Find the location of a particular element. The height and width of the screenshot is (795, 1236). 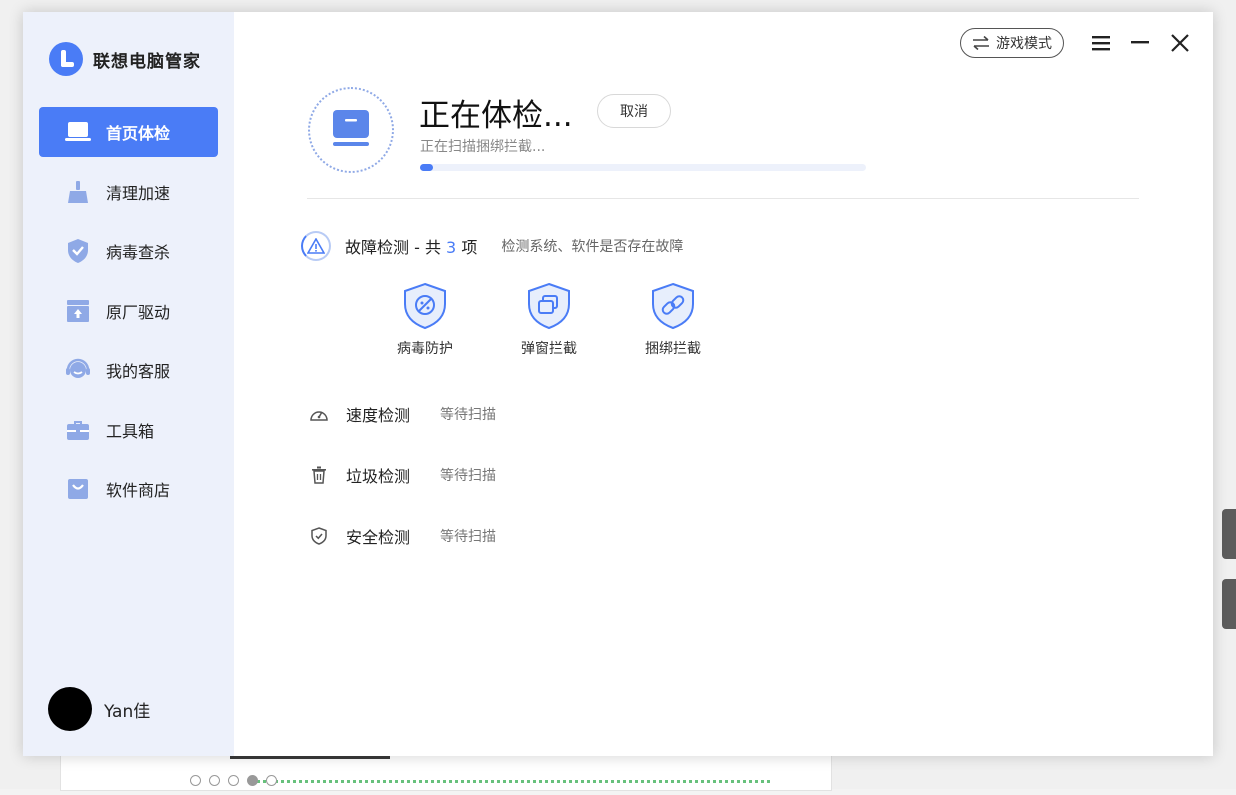

link-shield-icon is located at coordinates (673, 306).